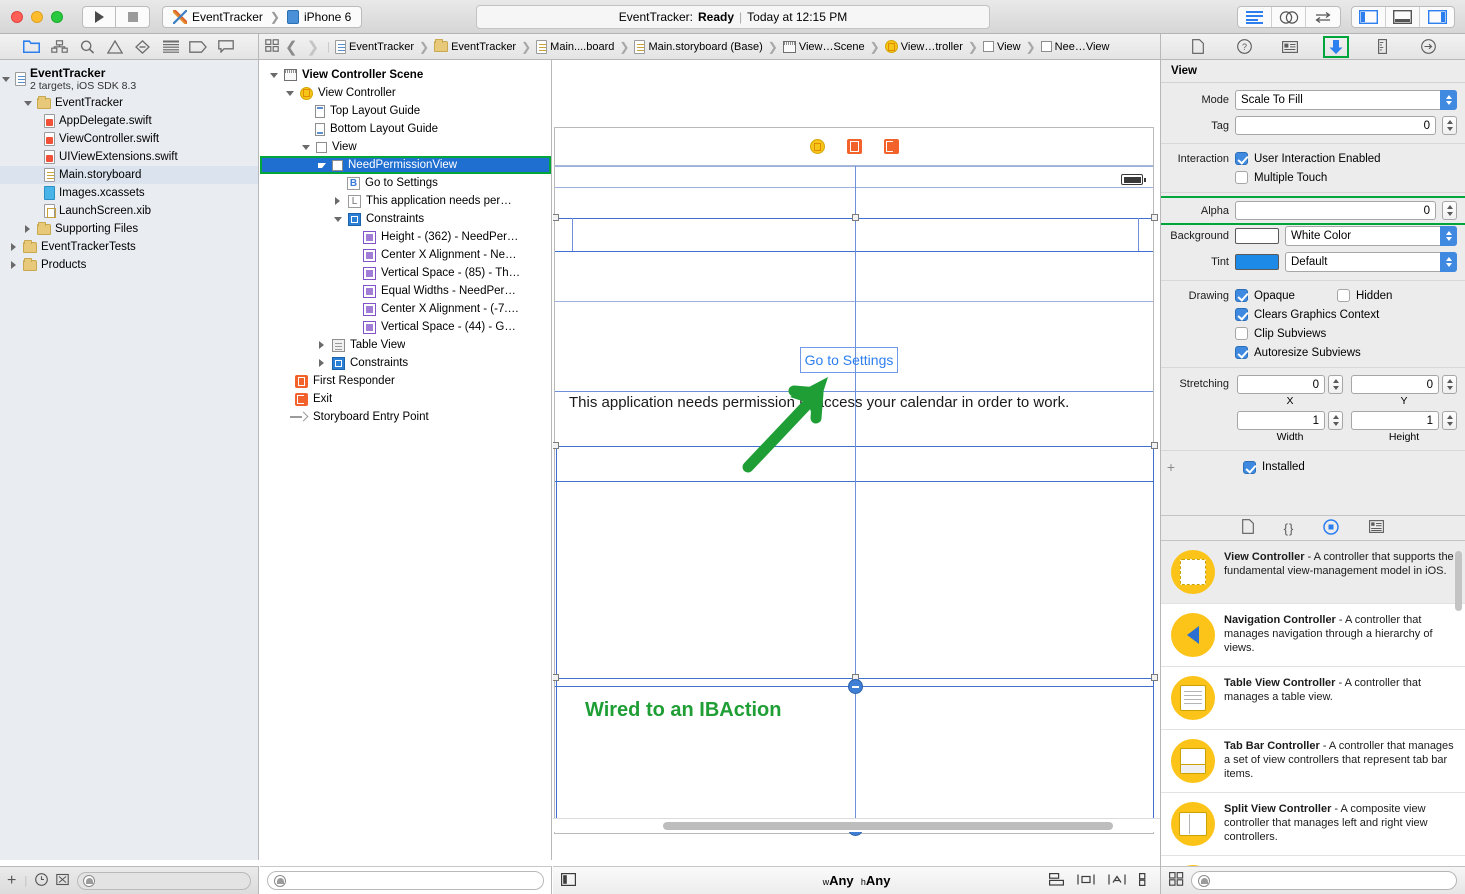 The image size is (1465, 894). What do you see at coordinates (856, 825) in the screenshot?
I see `canvas-horizontal-scrollbar` at bounding box center [856, 825].